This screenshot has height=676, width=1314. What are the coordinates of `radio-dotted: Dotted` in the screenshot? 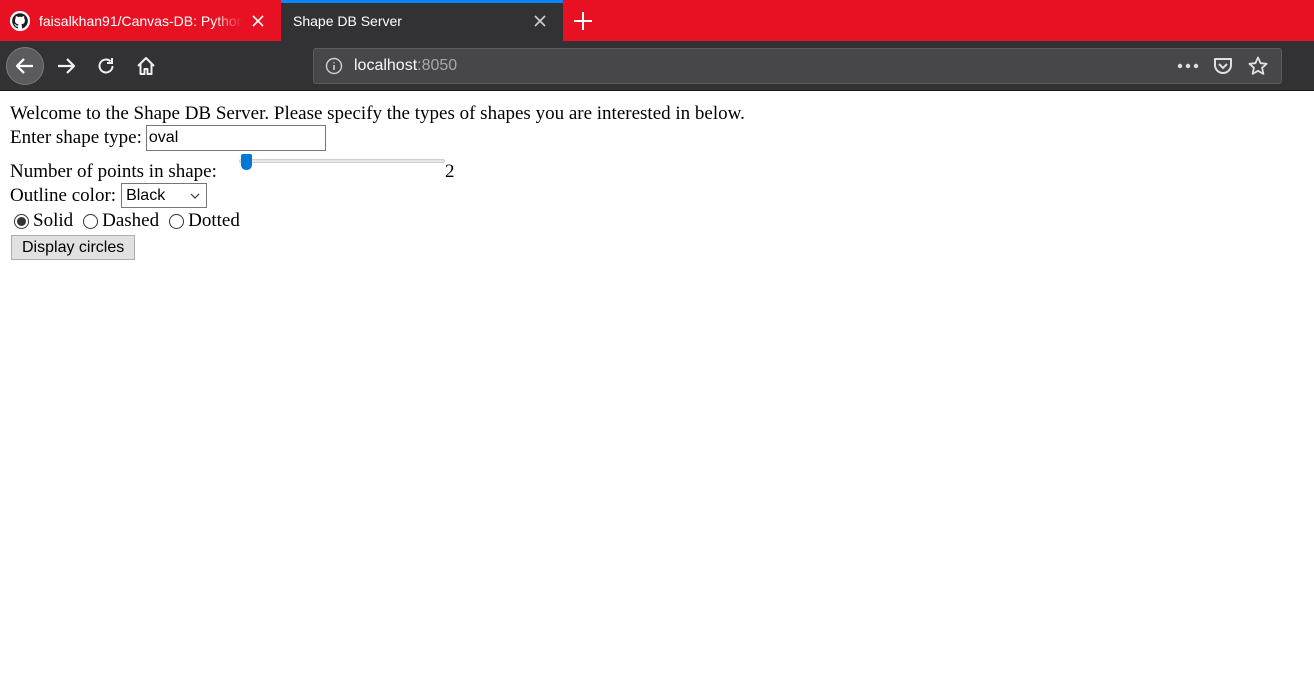 It's located at (204, 221).